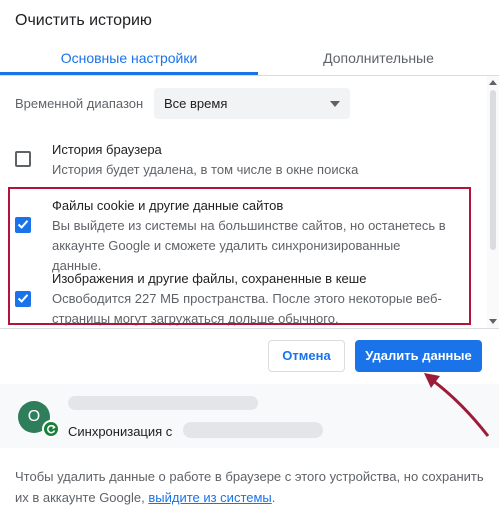  I want to click on sync-label: Синхронизация с, so click(120, 431).